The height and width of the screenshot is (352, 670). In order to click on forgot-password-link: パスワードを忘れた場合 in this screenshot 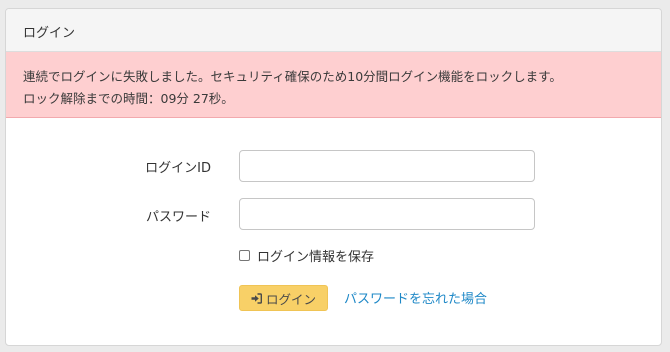, I will do `click(415, 297)`.